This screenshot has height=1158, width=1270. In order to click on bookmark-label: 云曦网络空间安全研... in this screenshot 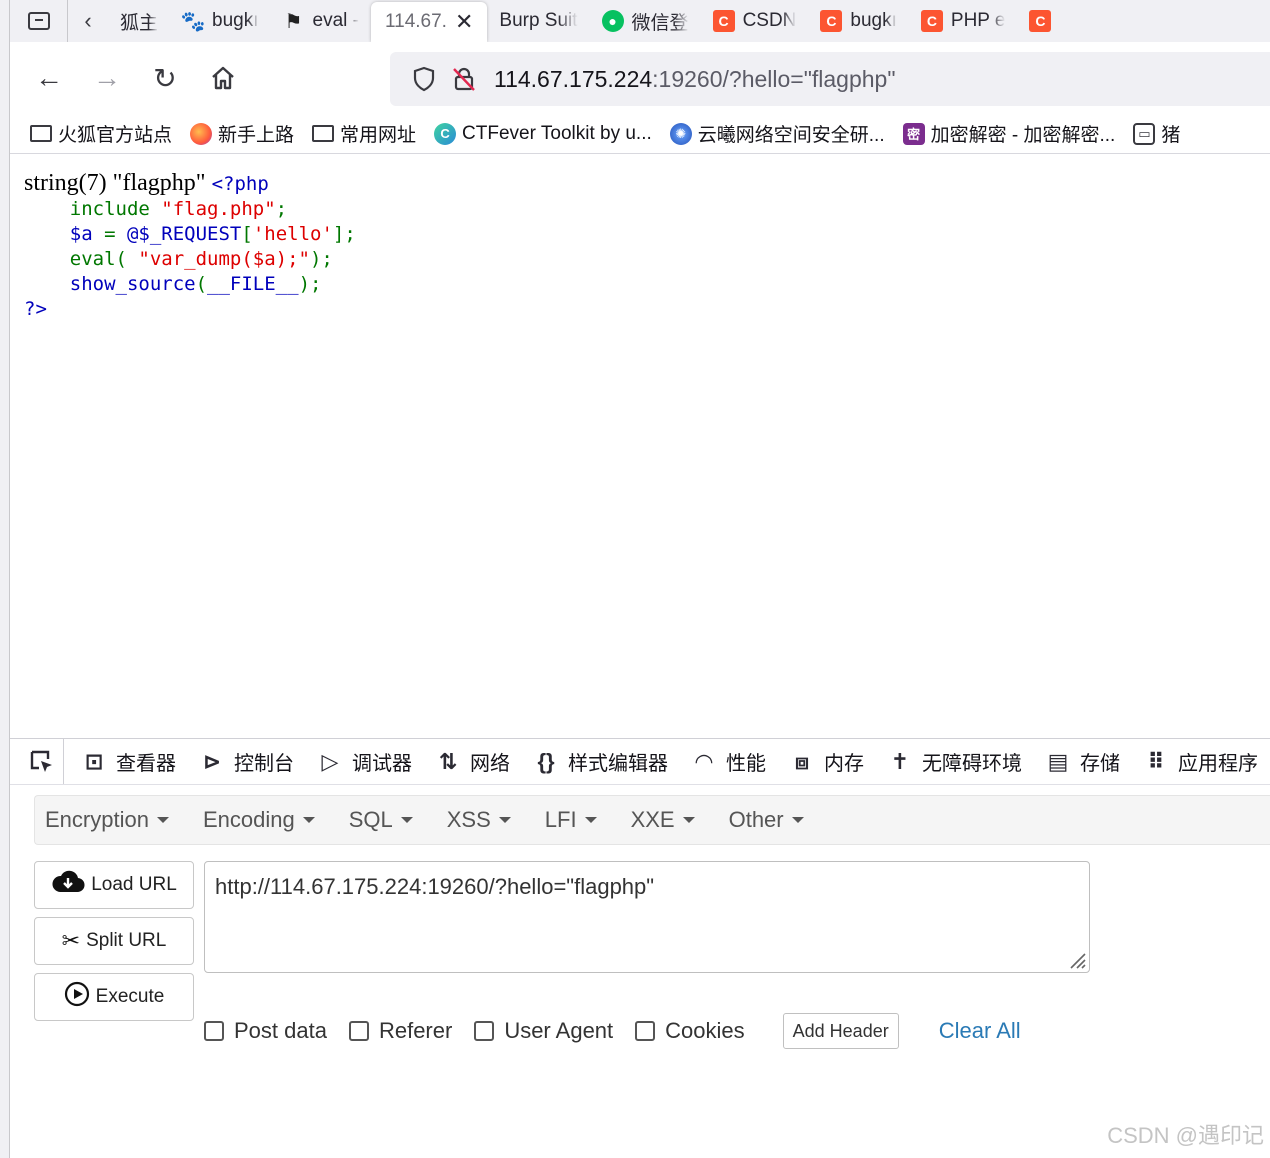, I will do `click(791, 135)`.